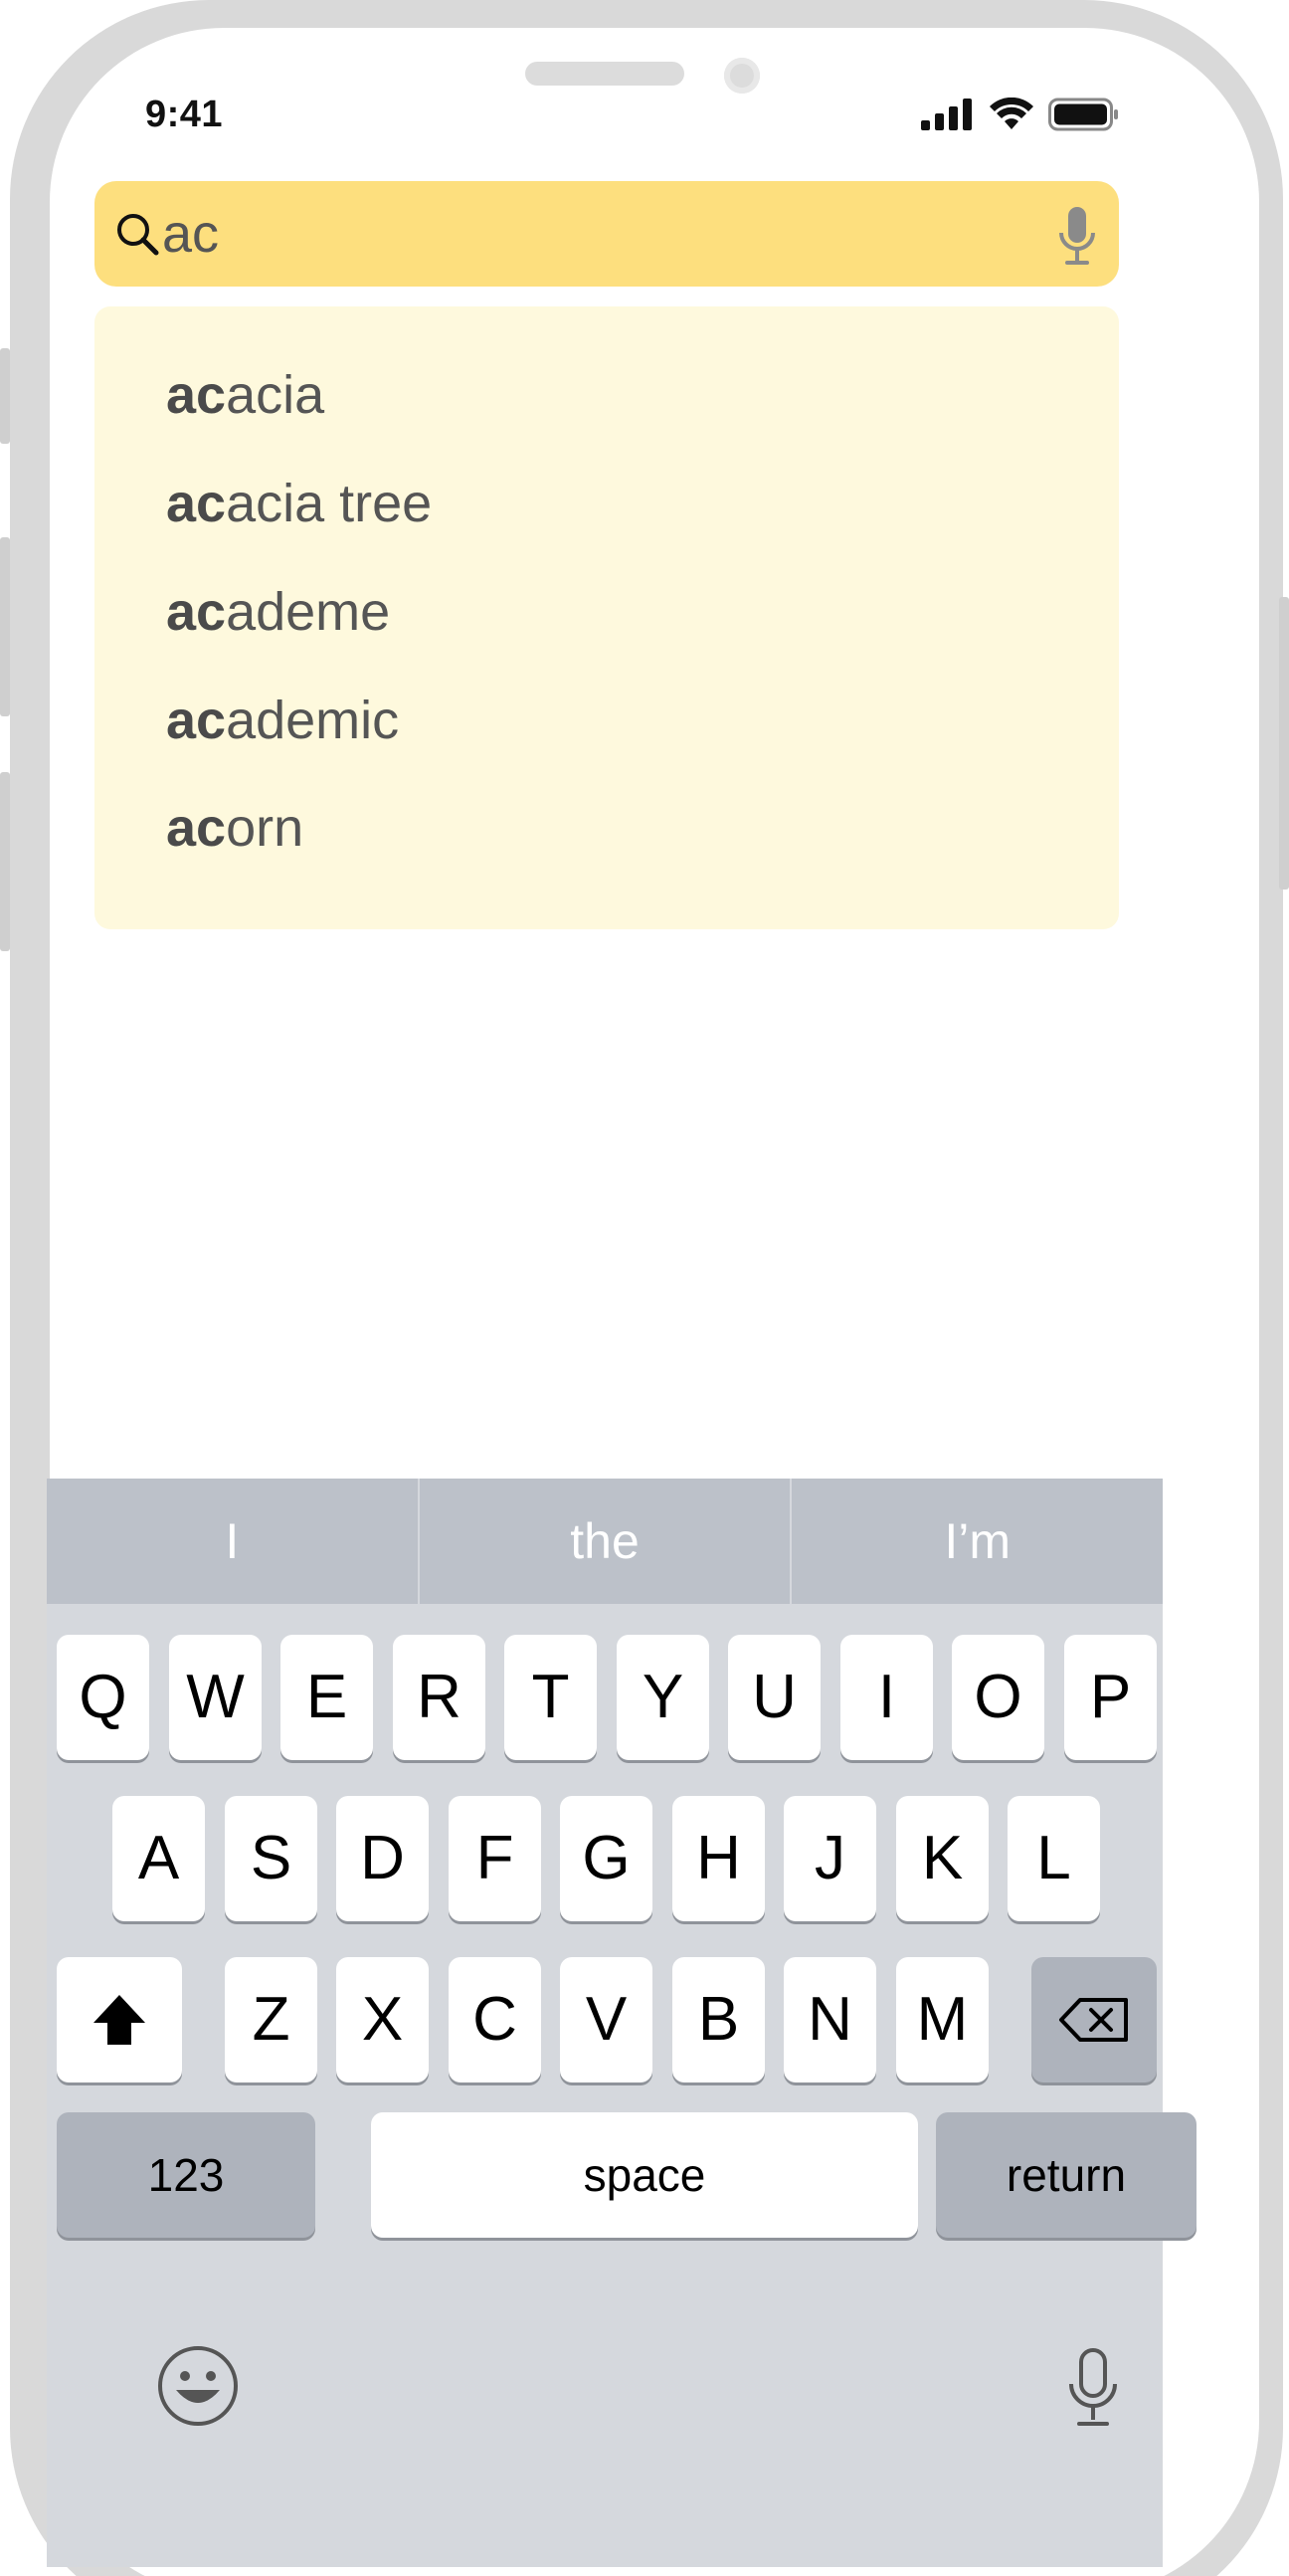  I want to click on key-e: E, so click(326, 1697).